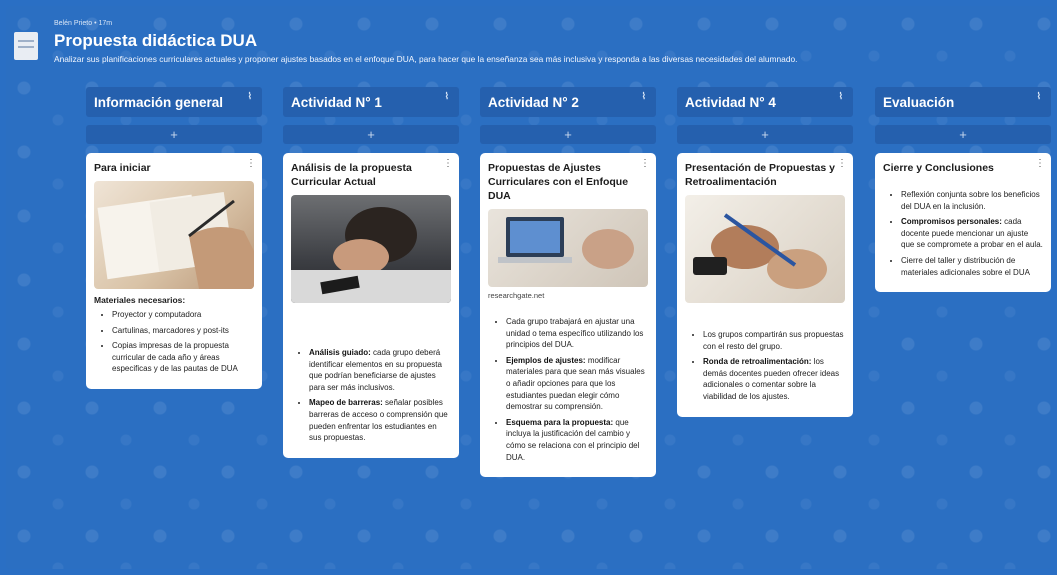 The width and height of the screenshot is (1057, 575). I want to click on column-header: Actividad N° 4 ⌇, so click(765, 102).